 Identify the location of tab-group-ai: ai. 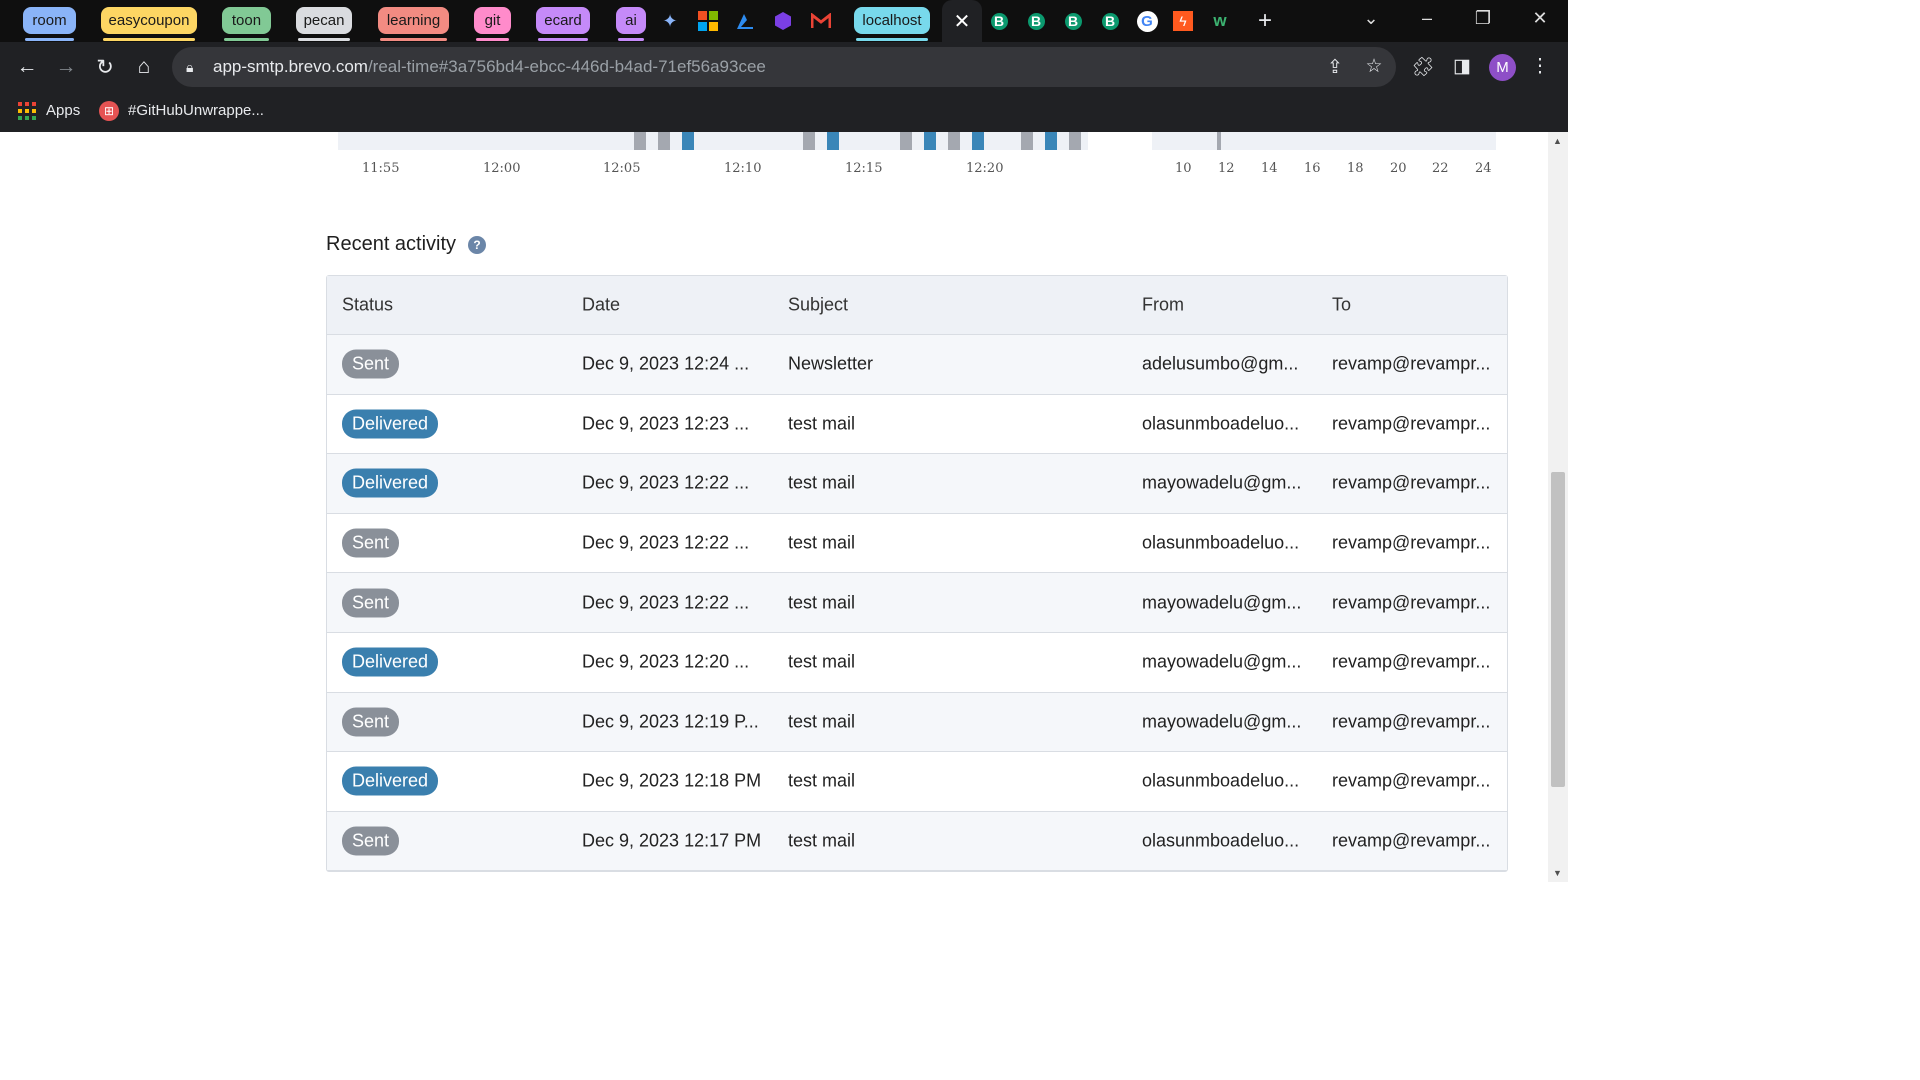
(631, 24).